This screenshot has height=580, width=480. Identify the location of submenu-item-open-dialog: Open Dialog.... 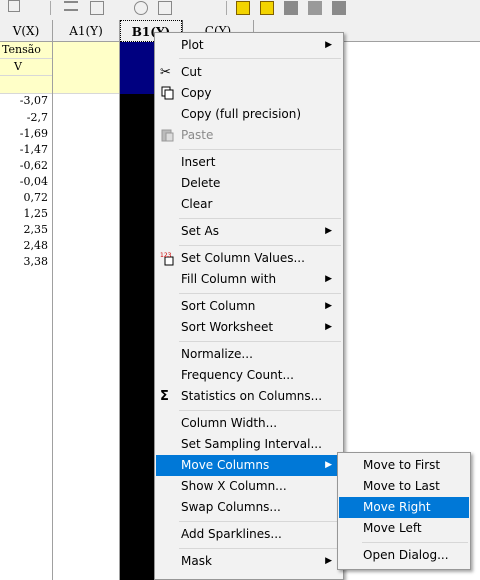
(404, 555).